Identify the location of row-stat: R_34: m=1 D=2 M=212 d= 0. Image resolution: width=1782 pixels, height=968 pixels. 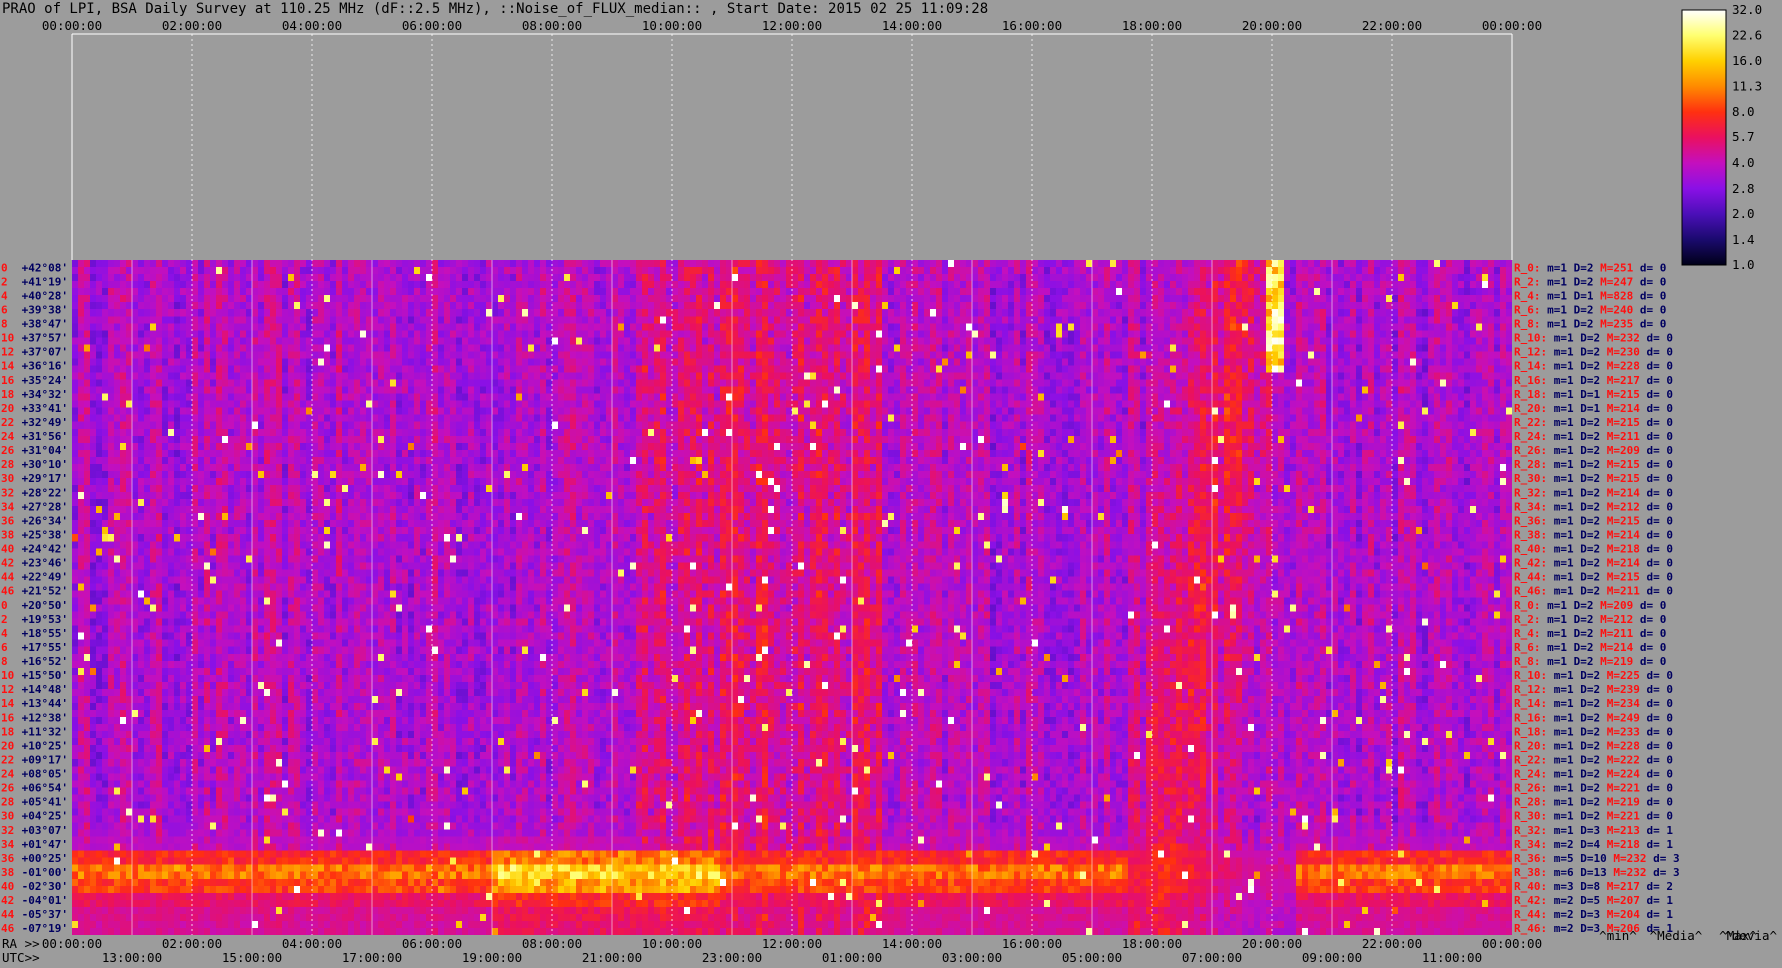
(1593, 506).